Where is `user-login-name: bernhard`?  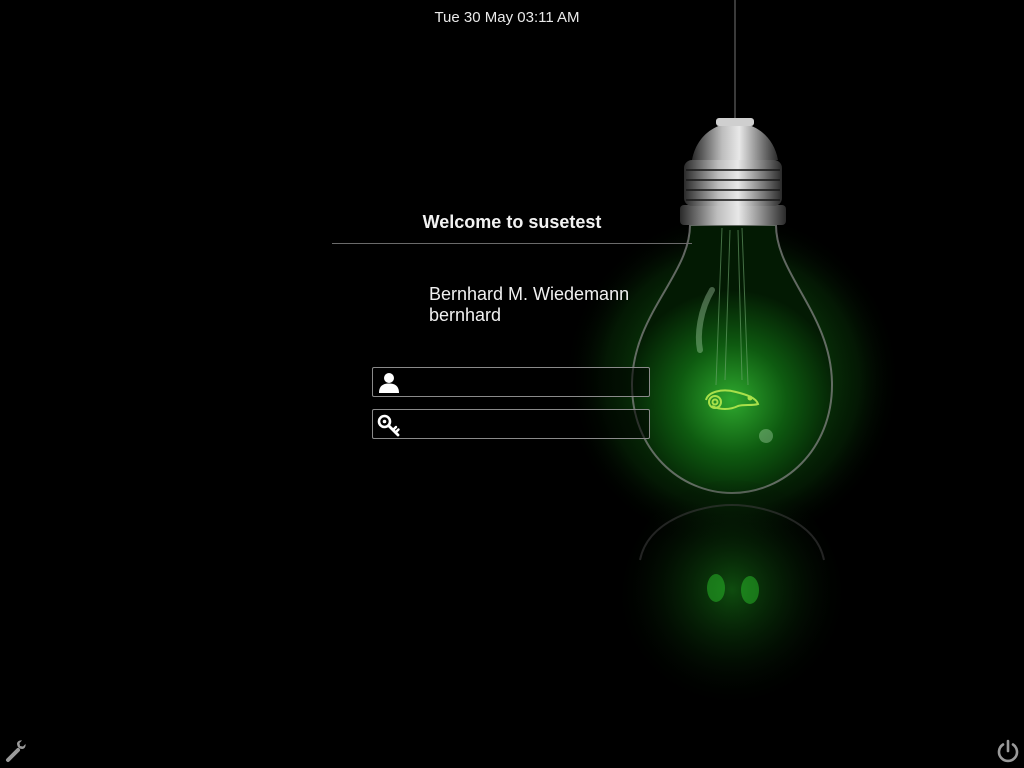
user-login-name: bernhard is located at coordinates (465, 315).